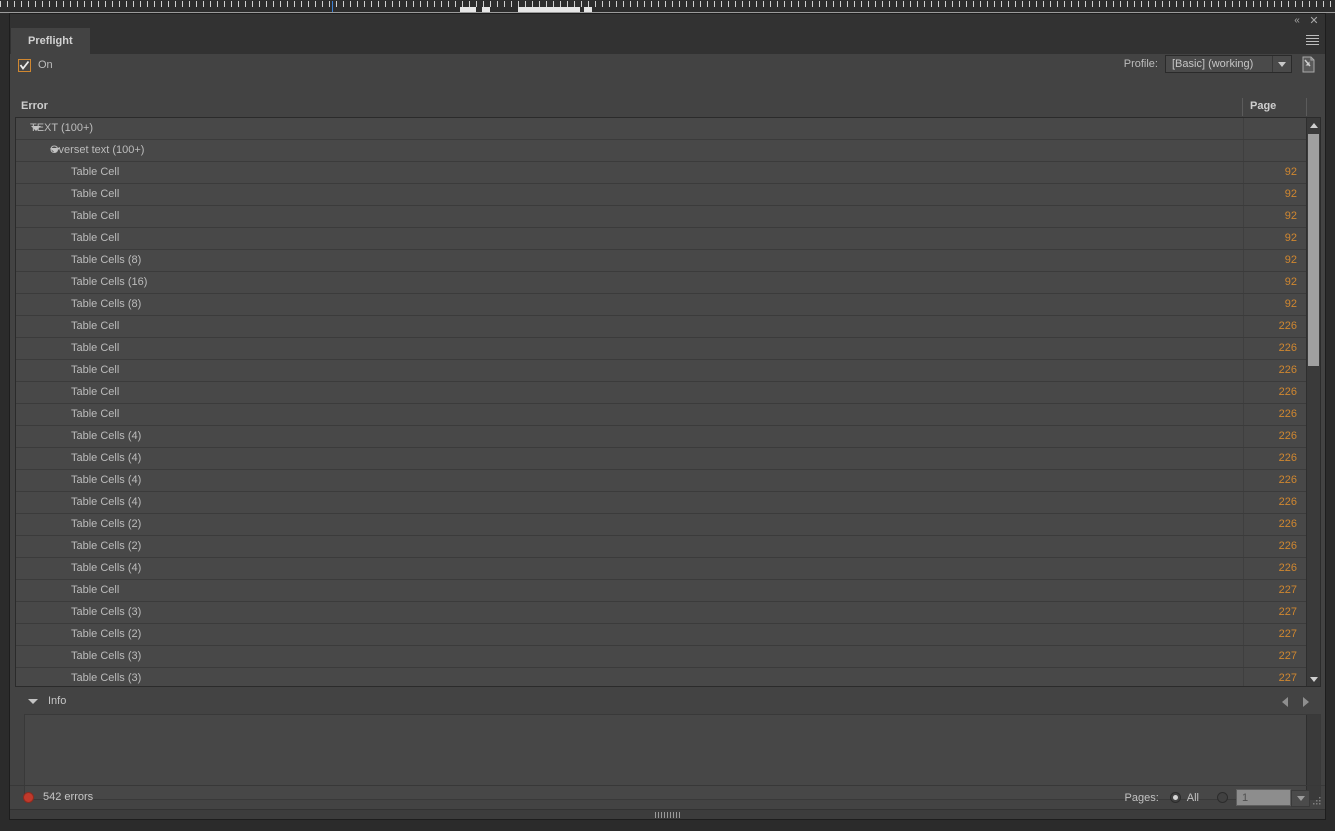 Image resolution: width=1335 pixels, height=831 pixels. Describe the element at coordinates (1313, 679) in the screenshot. I see `scroll-down-icon` at that location.